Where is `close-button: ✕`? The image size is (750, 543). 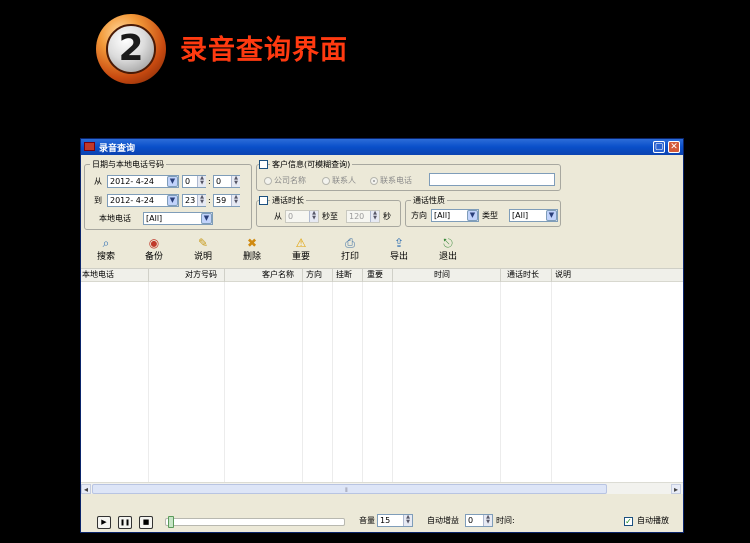 close-button: ✕ is located at coordinates (674, 147).